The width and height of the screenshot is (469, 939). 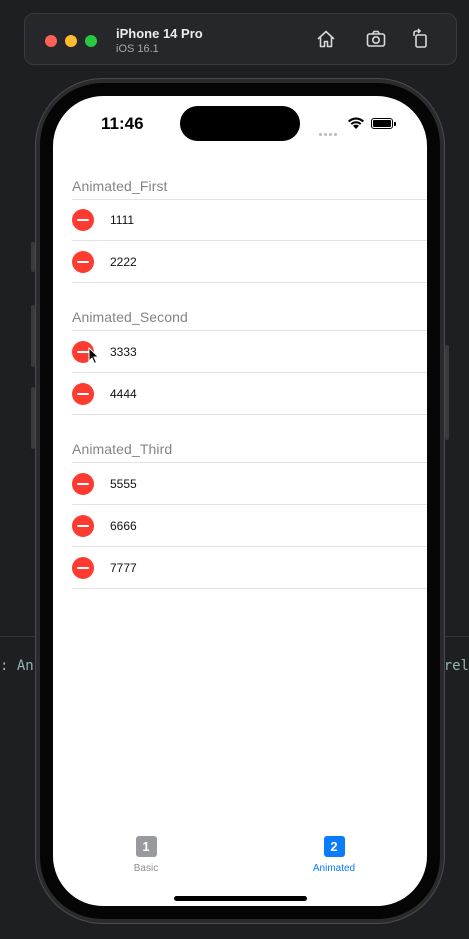 I want to click on section-header: Animated_Third, so click(x=122, y=449).